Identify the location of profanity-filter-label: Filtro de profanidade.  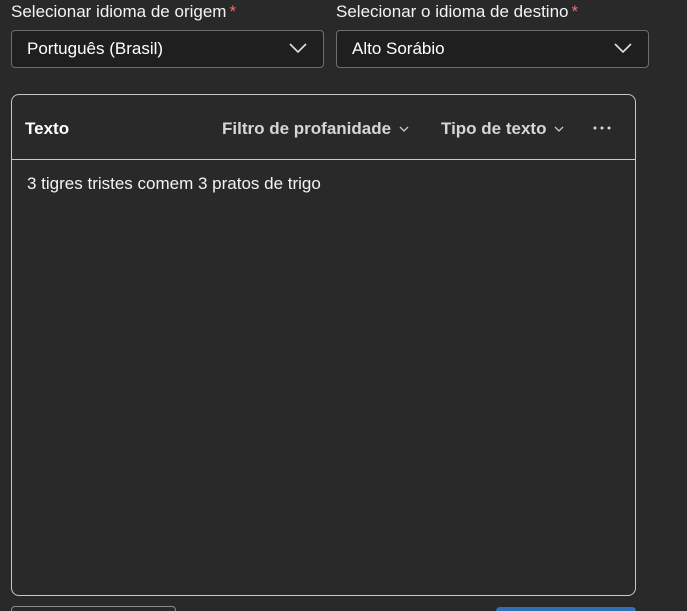
(307, 128).